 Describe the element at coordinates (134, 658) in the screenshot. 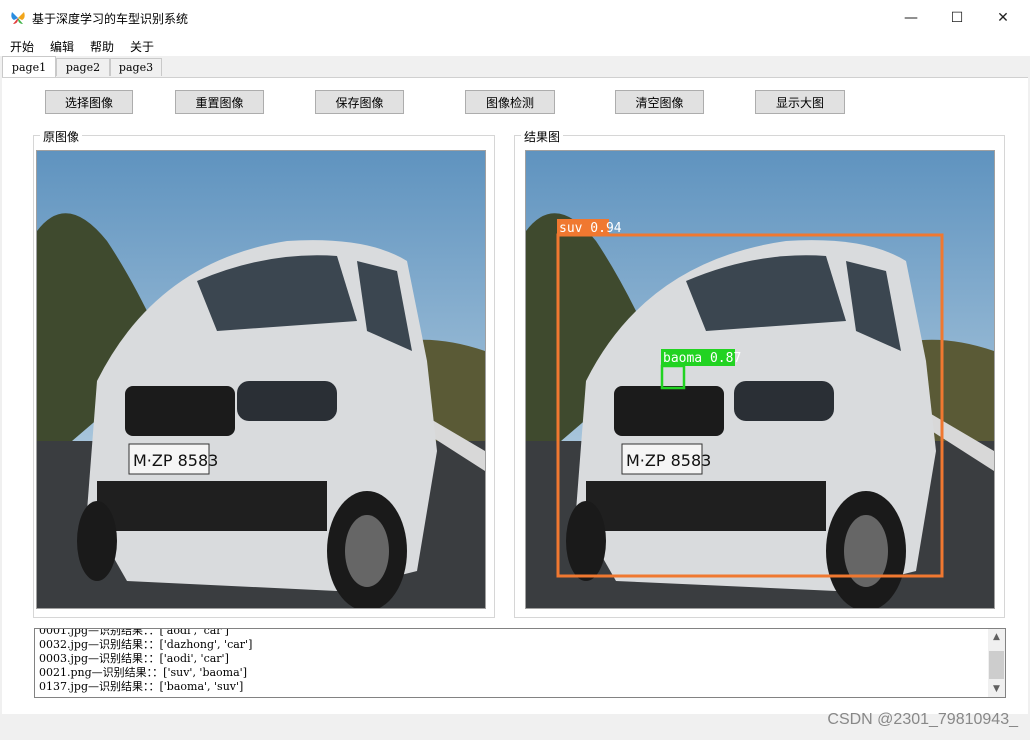

I see `log-line: 0003.jpg—识别结果：：['aodi', 'car']` at that location.